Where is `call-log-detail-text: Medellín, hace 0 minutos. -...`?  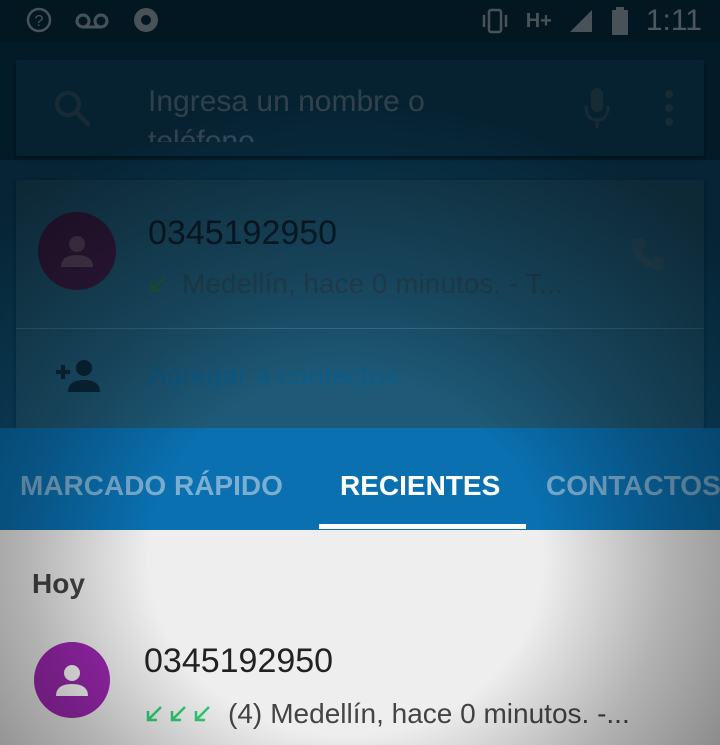
call-log-detail-text: Medellín, hace 0 minutos. -... is located at coordinates (450, 713).